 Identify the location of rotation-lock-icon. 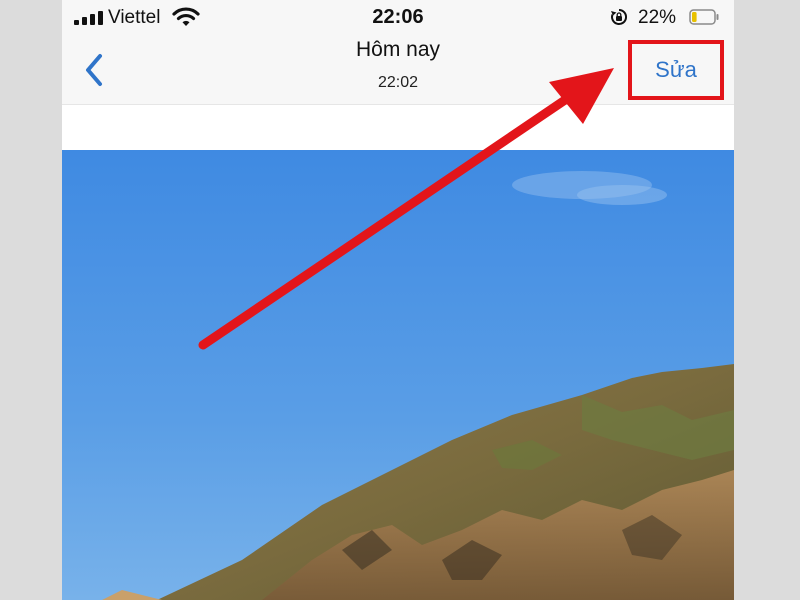
(619, 16).